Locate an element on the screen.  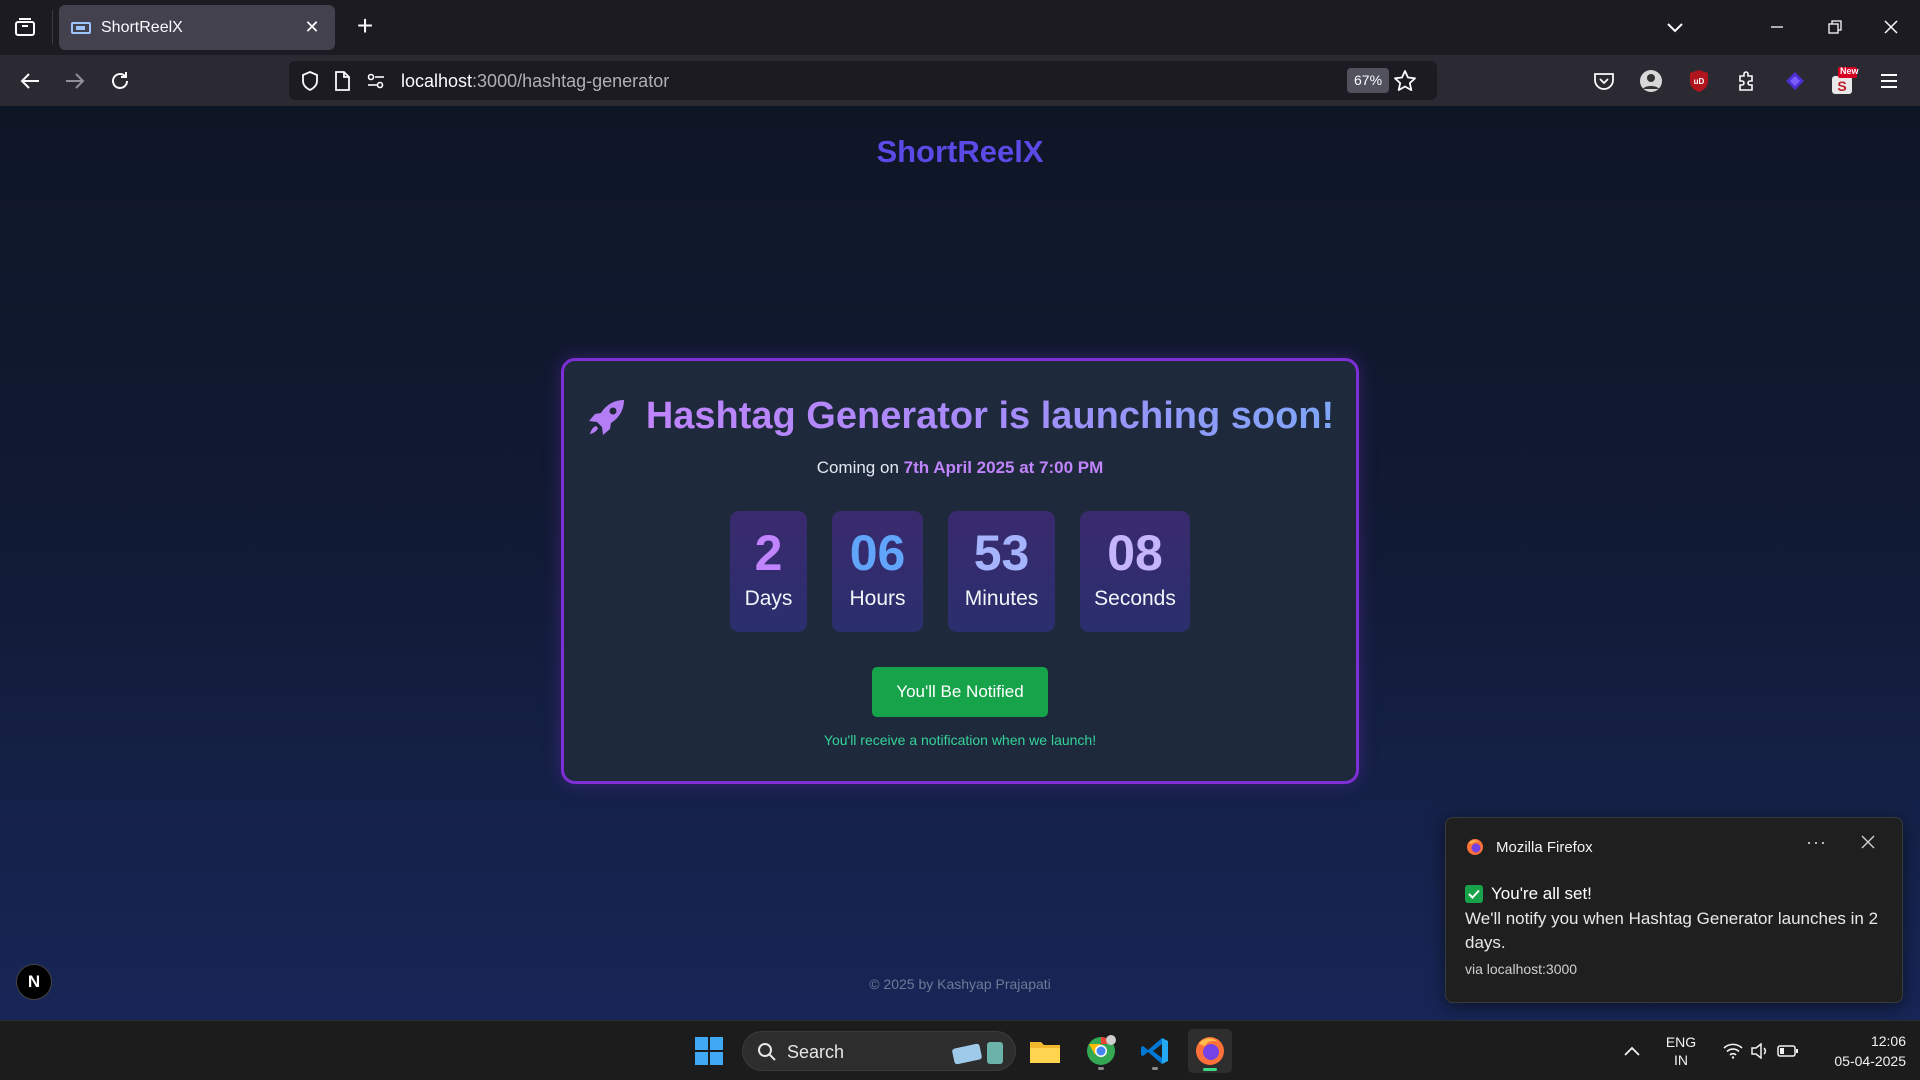
rocket-icon is located at coordinates (606, 417).